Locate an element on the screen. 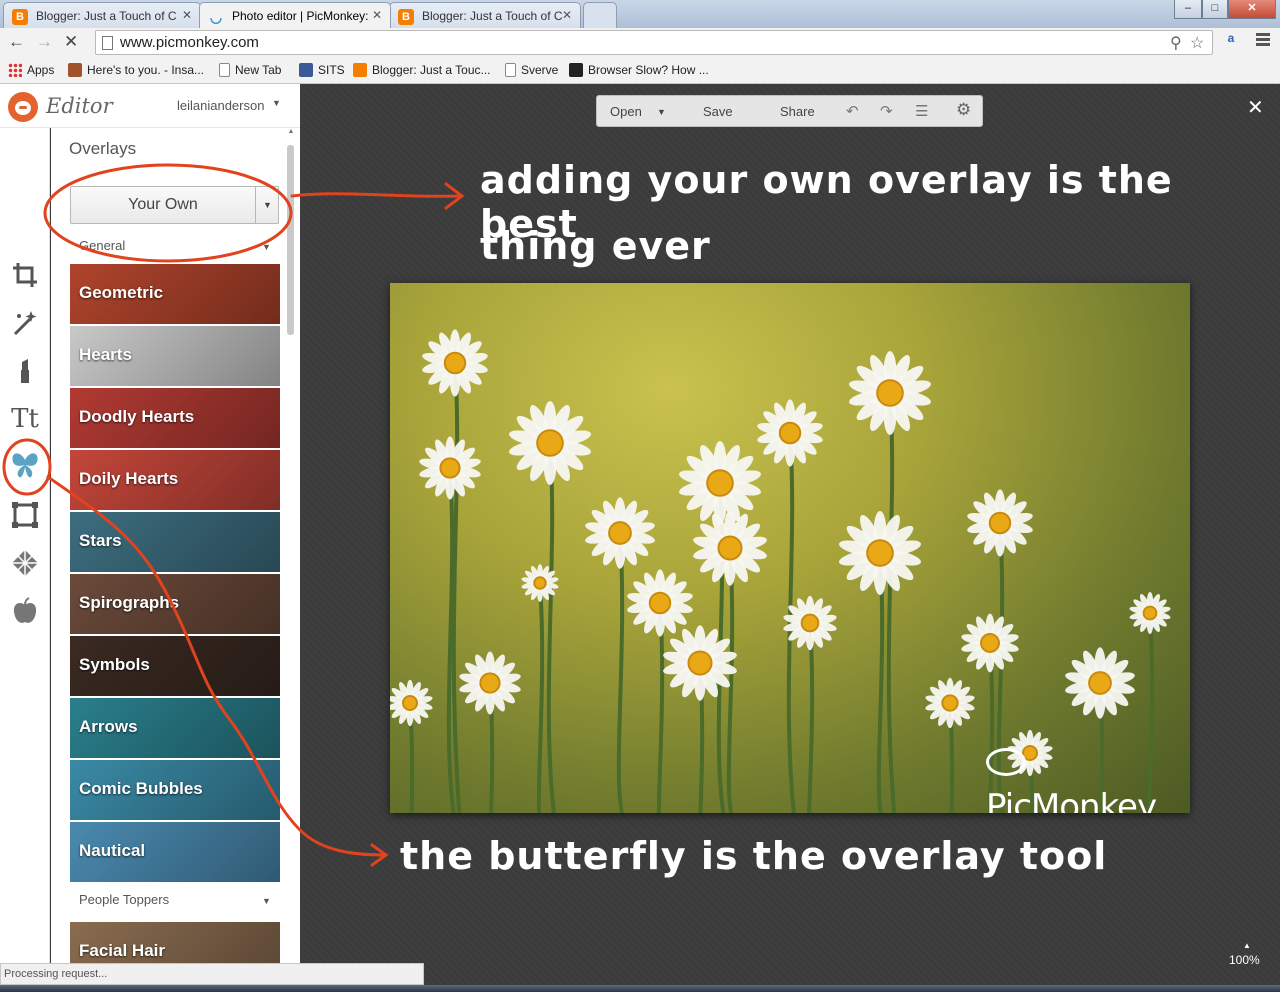 The width and height of the screenshot is (1280, 992). share-button: Share is located at coordinates (797, 111).